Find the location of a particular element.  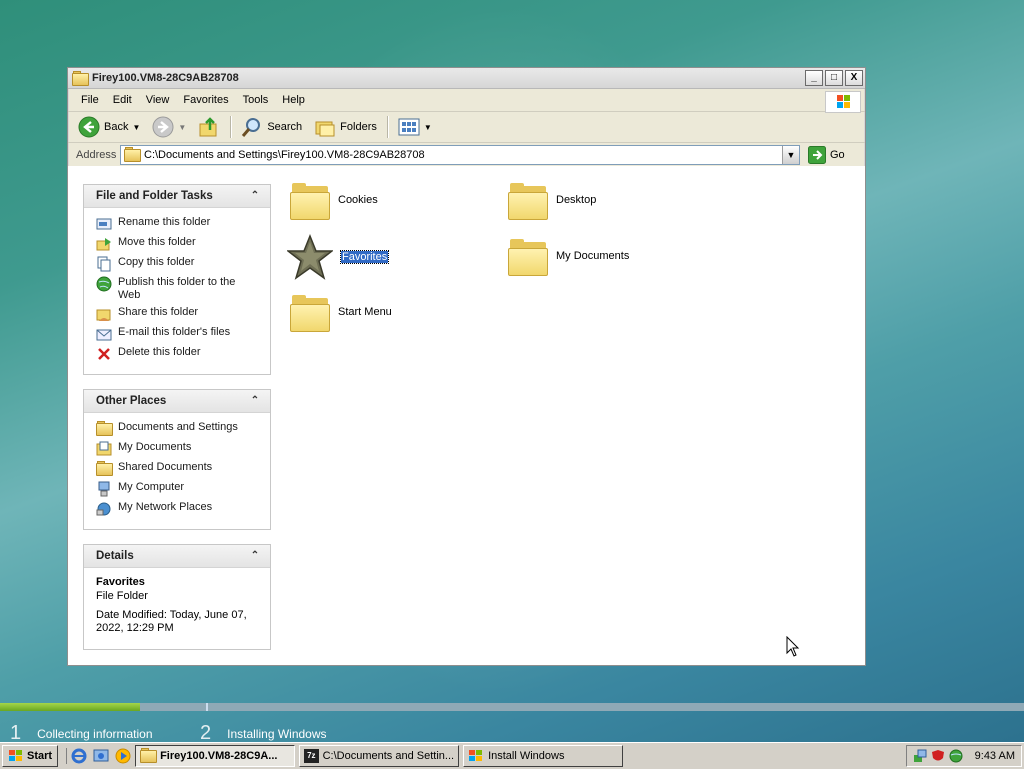

folder-my-documents: My Documents is located at coordinates (568, 257).